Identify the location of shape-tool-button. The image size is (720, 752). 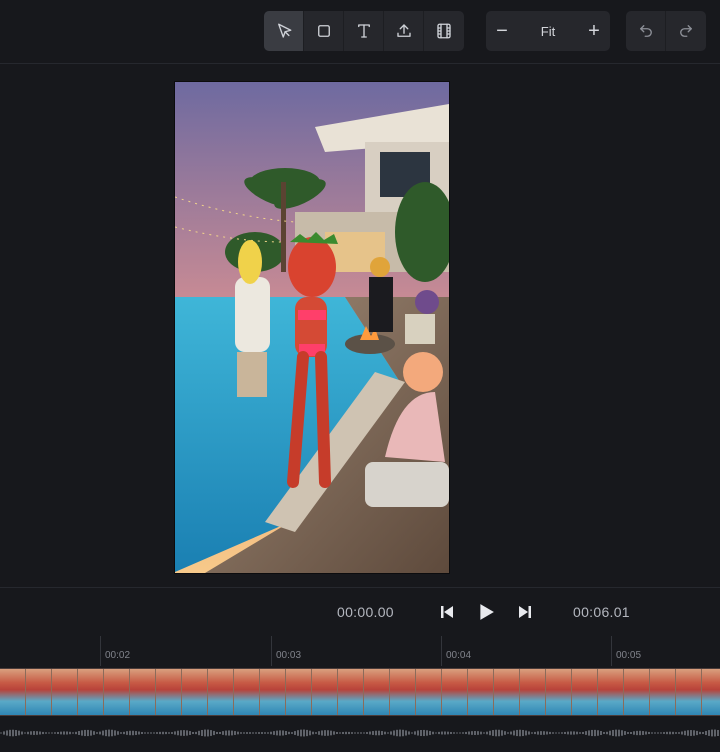
(324, 31).